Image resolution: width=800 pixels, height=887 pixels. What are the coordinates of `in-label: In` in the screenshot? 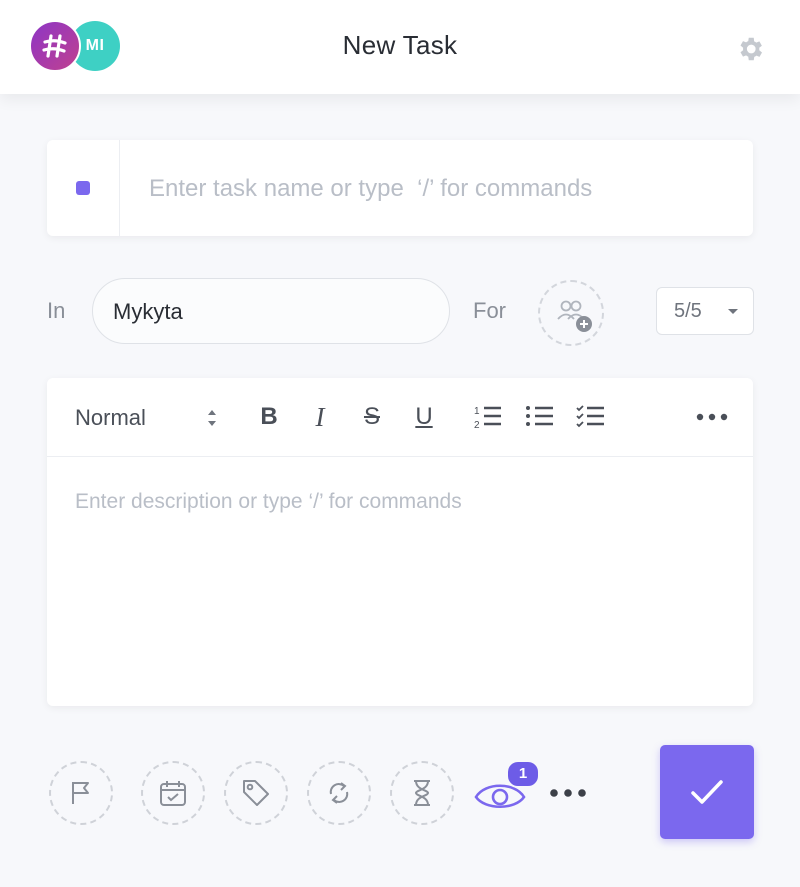 It's located at (56, 310).